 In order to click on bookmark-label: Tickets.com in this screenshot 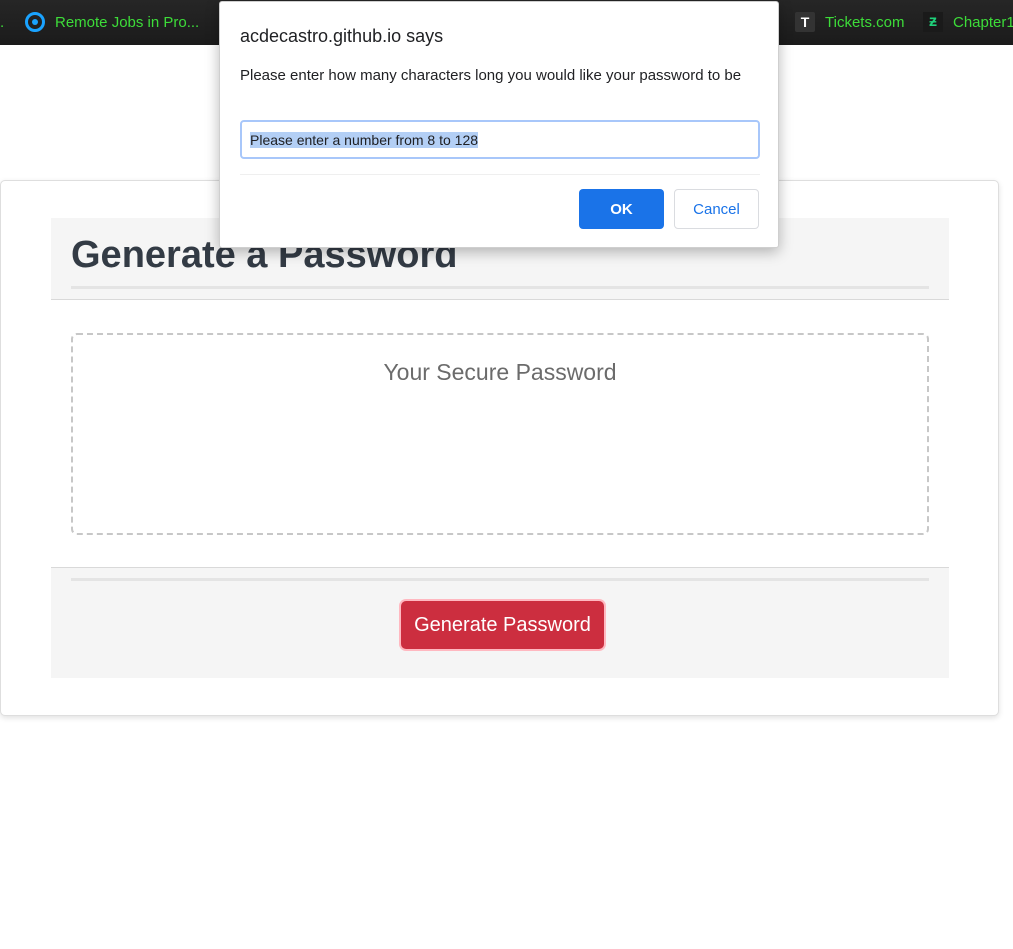, I will do `click(865, 22)`.